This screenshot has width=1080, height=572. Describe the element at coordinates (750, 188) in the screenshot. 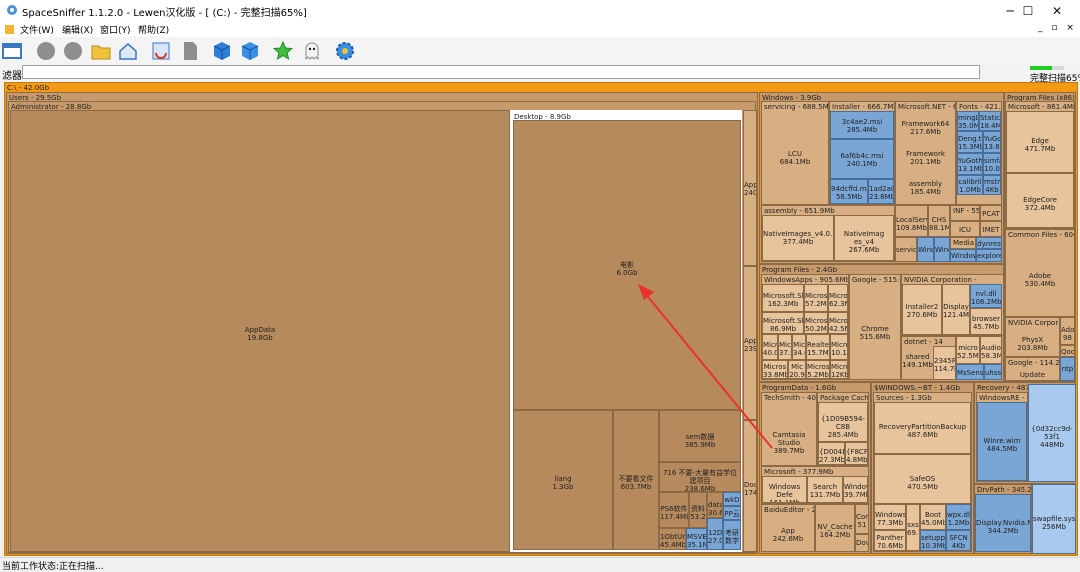

I see `tile-app240: App 240` at that location.